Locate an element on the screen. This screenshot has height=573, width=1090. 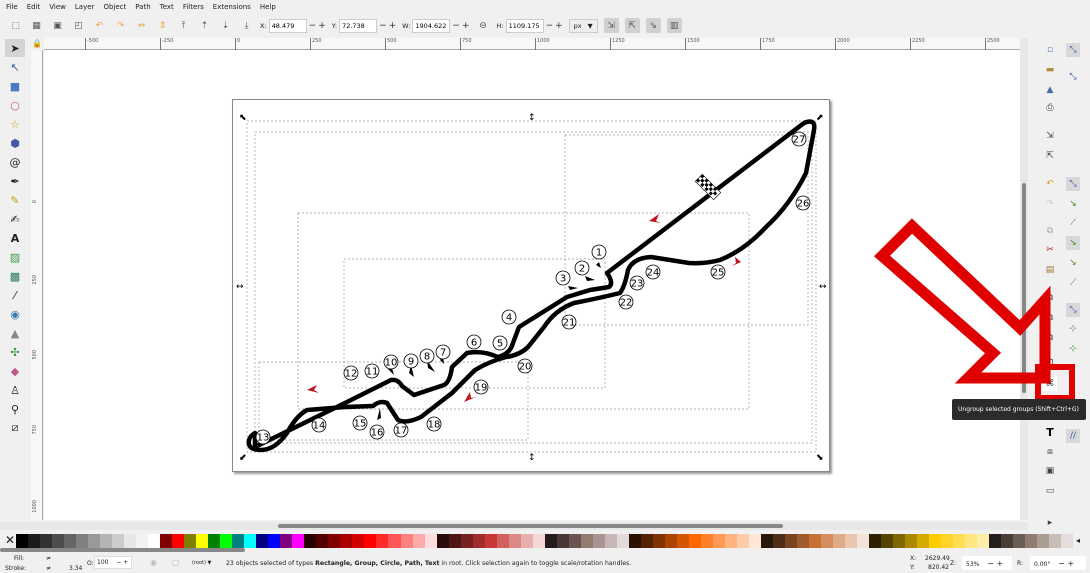
mesh-tool-icon: ▩ is located at coordinates (15, 276).